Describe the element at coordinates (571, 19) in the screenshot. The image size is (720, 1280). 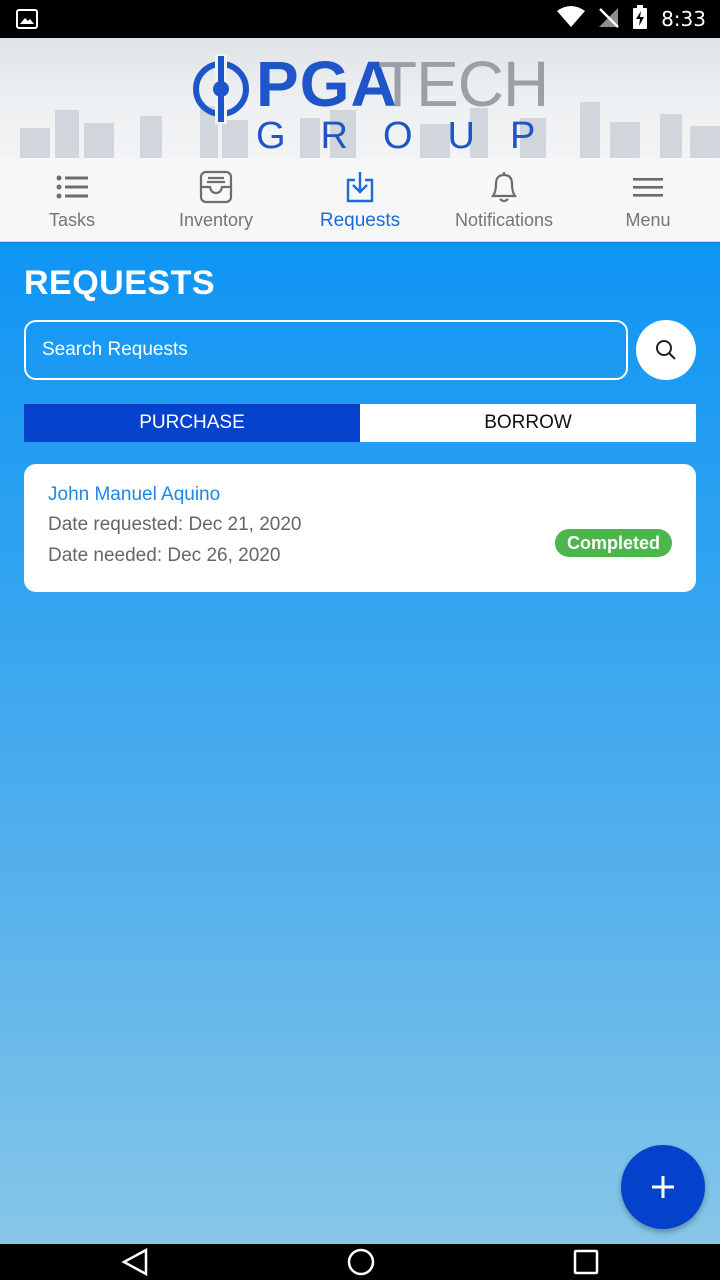
I see `wifi-icon` at that location.